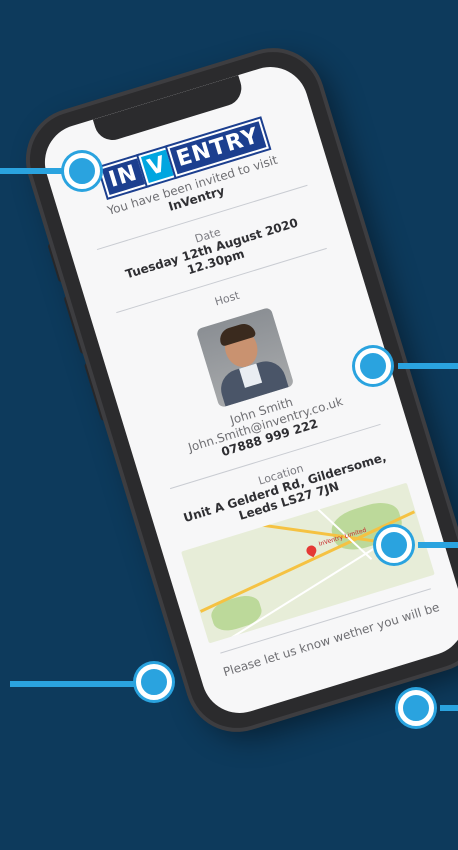 This screenshot has height=850, width=458. What do you see at coordinates (245, 357) in the screenshot?
I see `host-avatar` at bounding box center [245, 357].